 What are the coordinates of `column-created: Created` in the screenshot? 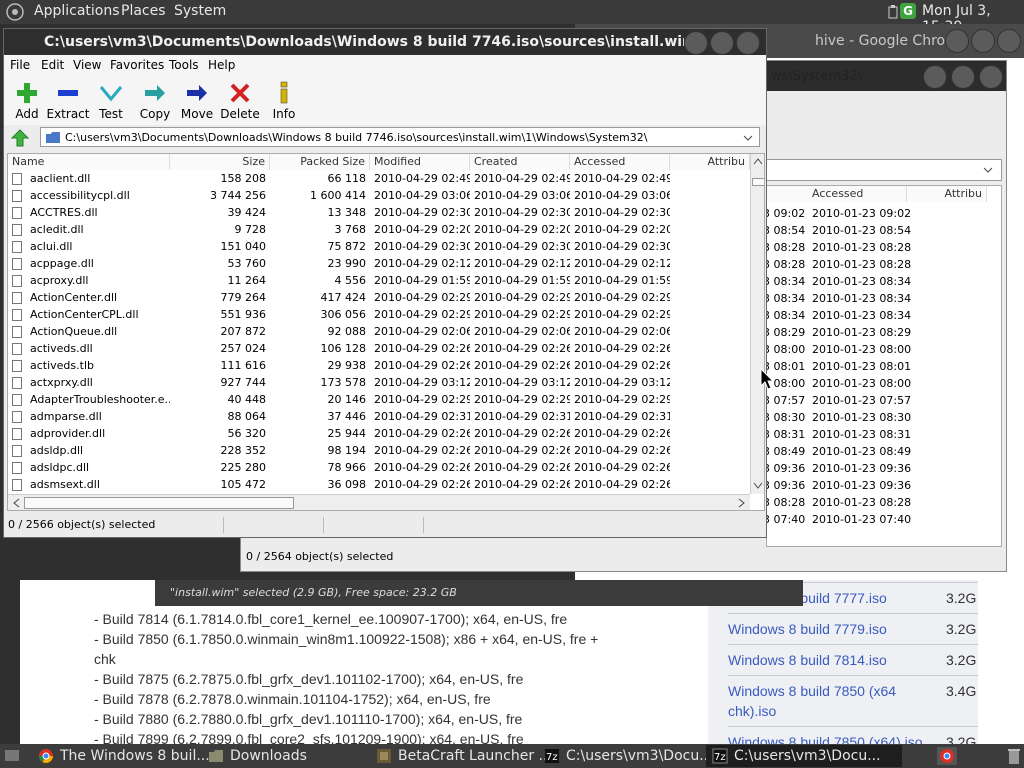 It's located at (520, 162).